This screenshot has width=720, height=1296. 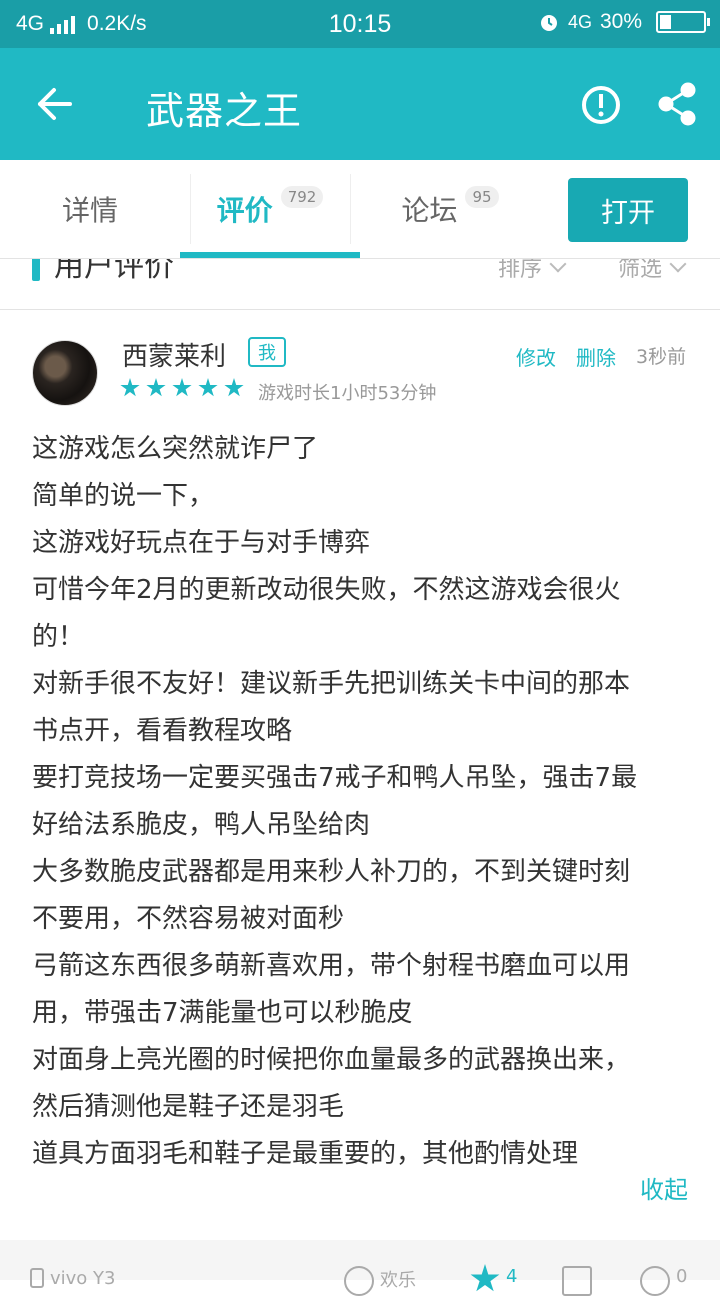 I want to click on review-line: 这游戏怎么突然就诈尸了, so click(x=175, y=449).